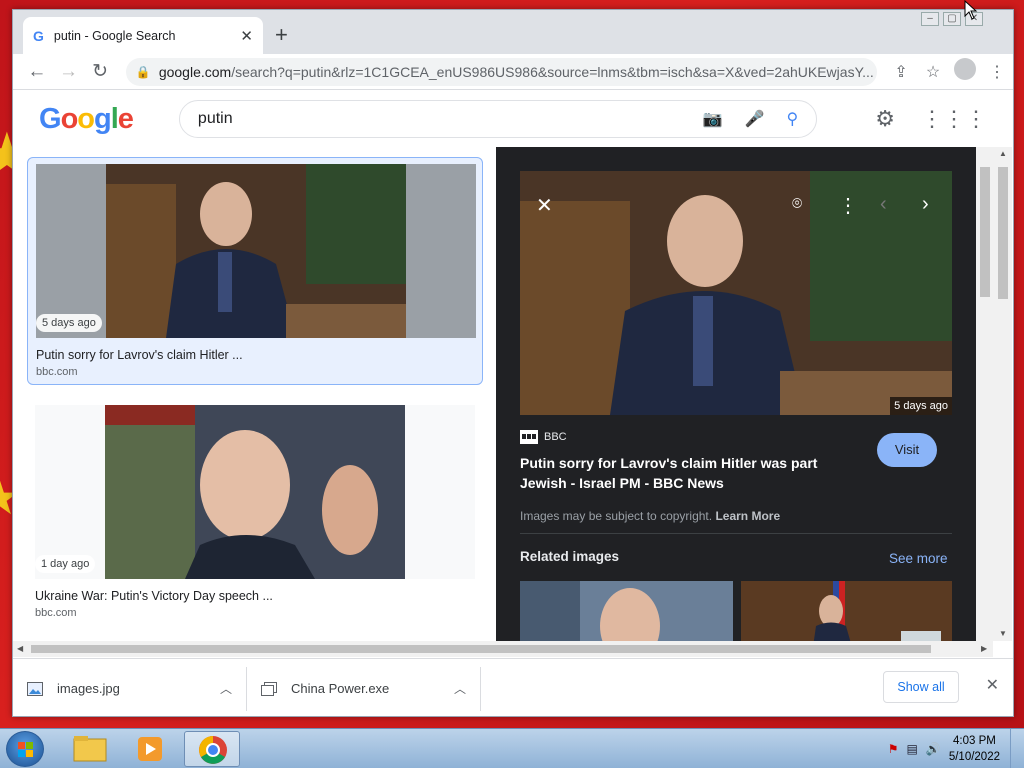 Image resolution: width=1024 pixels, height=768 pixels. What do you see at coordinates (747, 516) in the screenshot?
I see `learn-more-link: Learn More` at bounding box center [747, 516].